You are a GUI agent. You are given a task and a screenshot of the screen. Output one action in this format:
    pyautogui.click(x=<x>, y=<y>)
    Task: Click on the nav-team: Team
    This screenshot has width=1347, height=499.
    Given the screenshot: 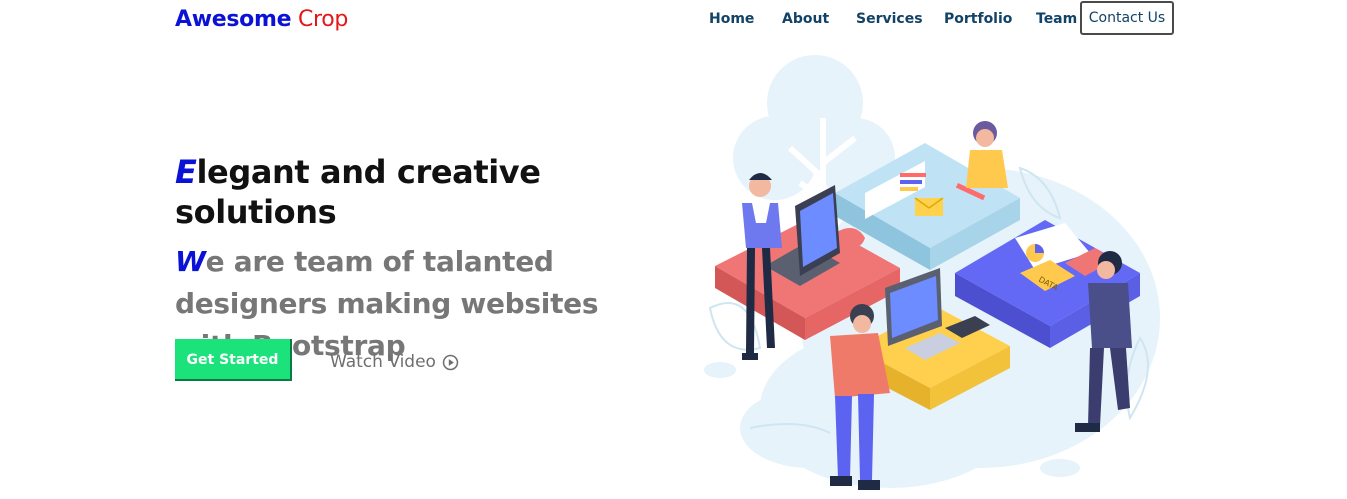 What is the action you would take?
    pyautogui.click(x=1056, y=19)
    